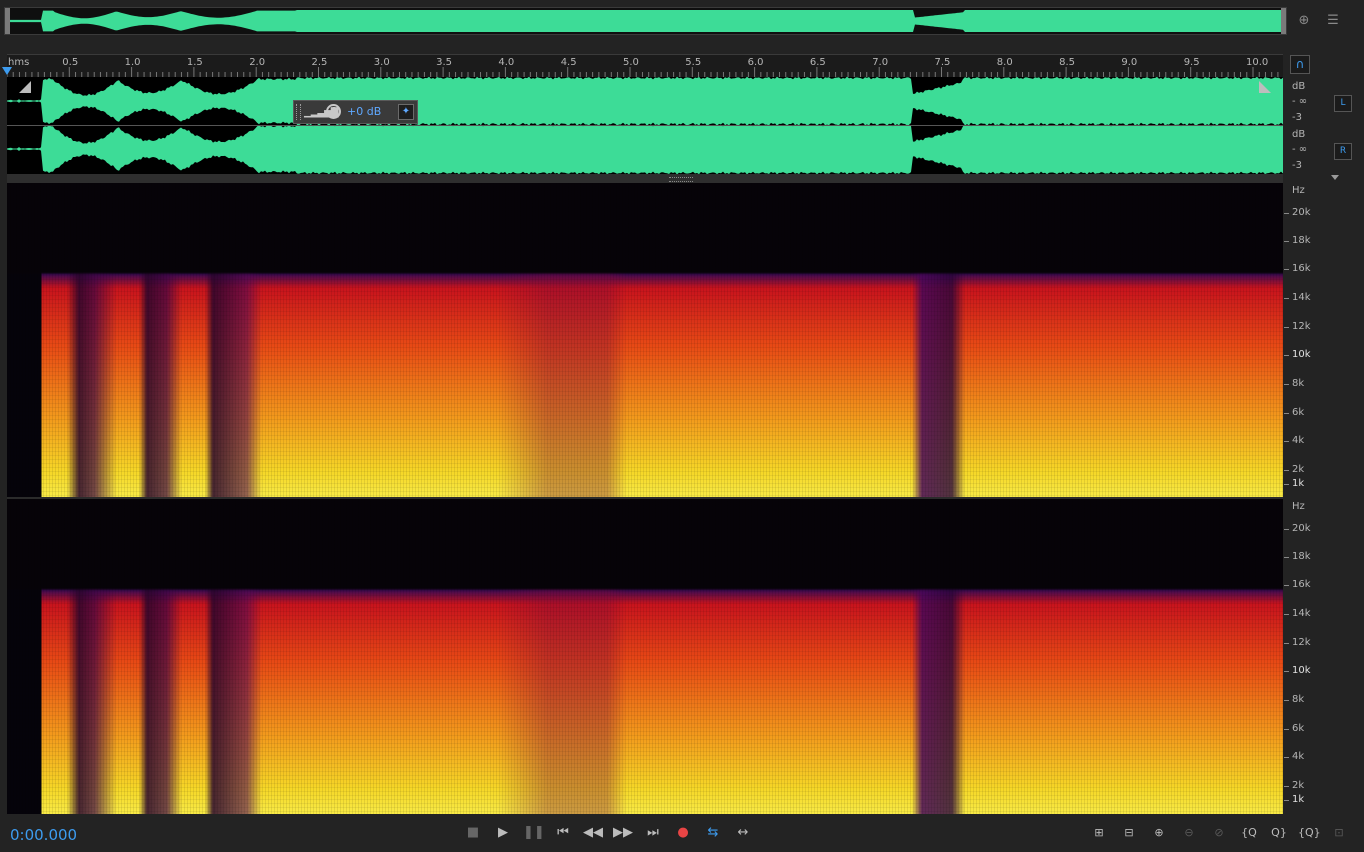 The width and height of the screenshot is (1364, 852). I want to click on play-button: ▶, so click(503, 833).